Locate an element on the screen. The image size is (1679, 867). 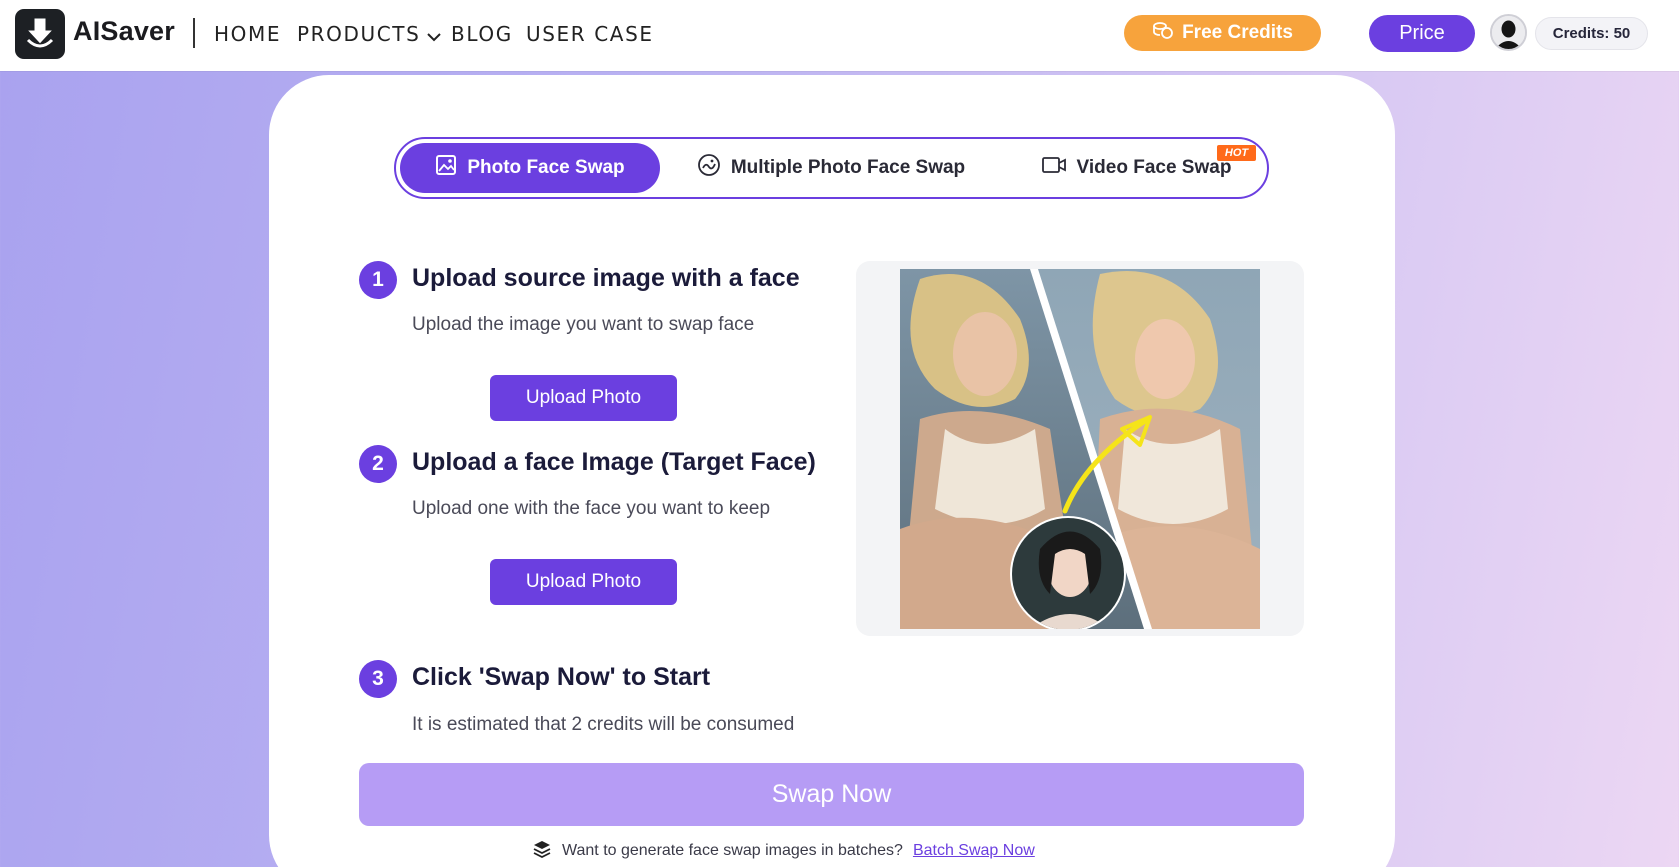
swap-now-button: Swap Now is located at coordinates (831, 794).